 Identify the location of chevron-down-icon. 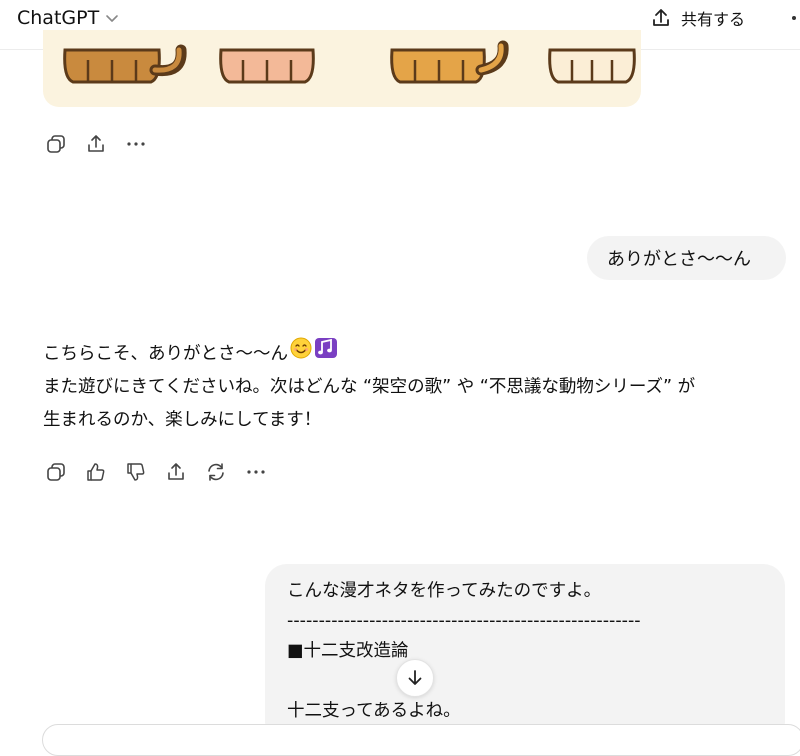
(112, 18).